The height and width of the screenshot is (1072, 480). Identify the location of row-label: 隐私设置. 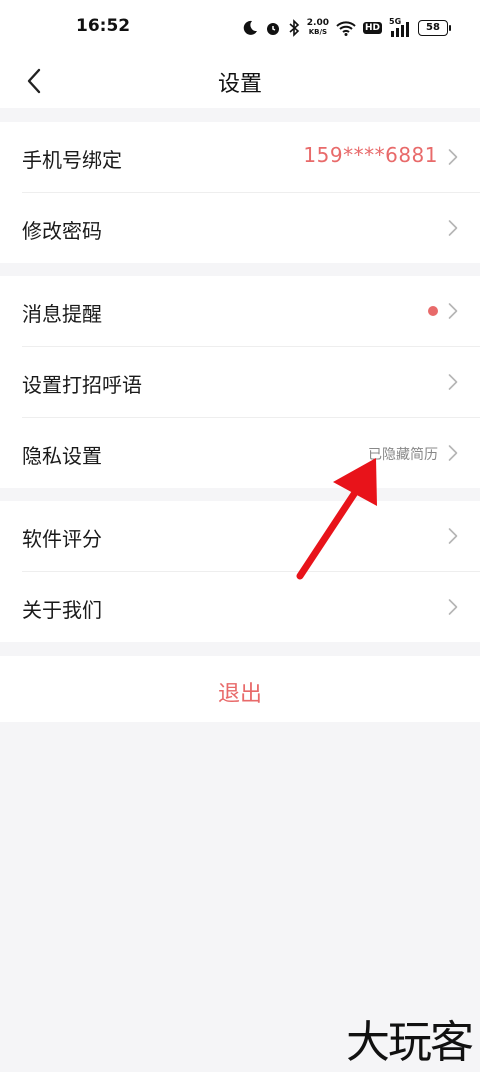
(62, 456).